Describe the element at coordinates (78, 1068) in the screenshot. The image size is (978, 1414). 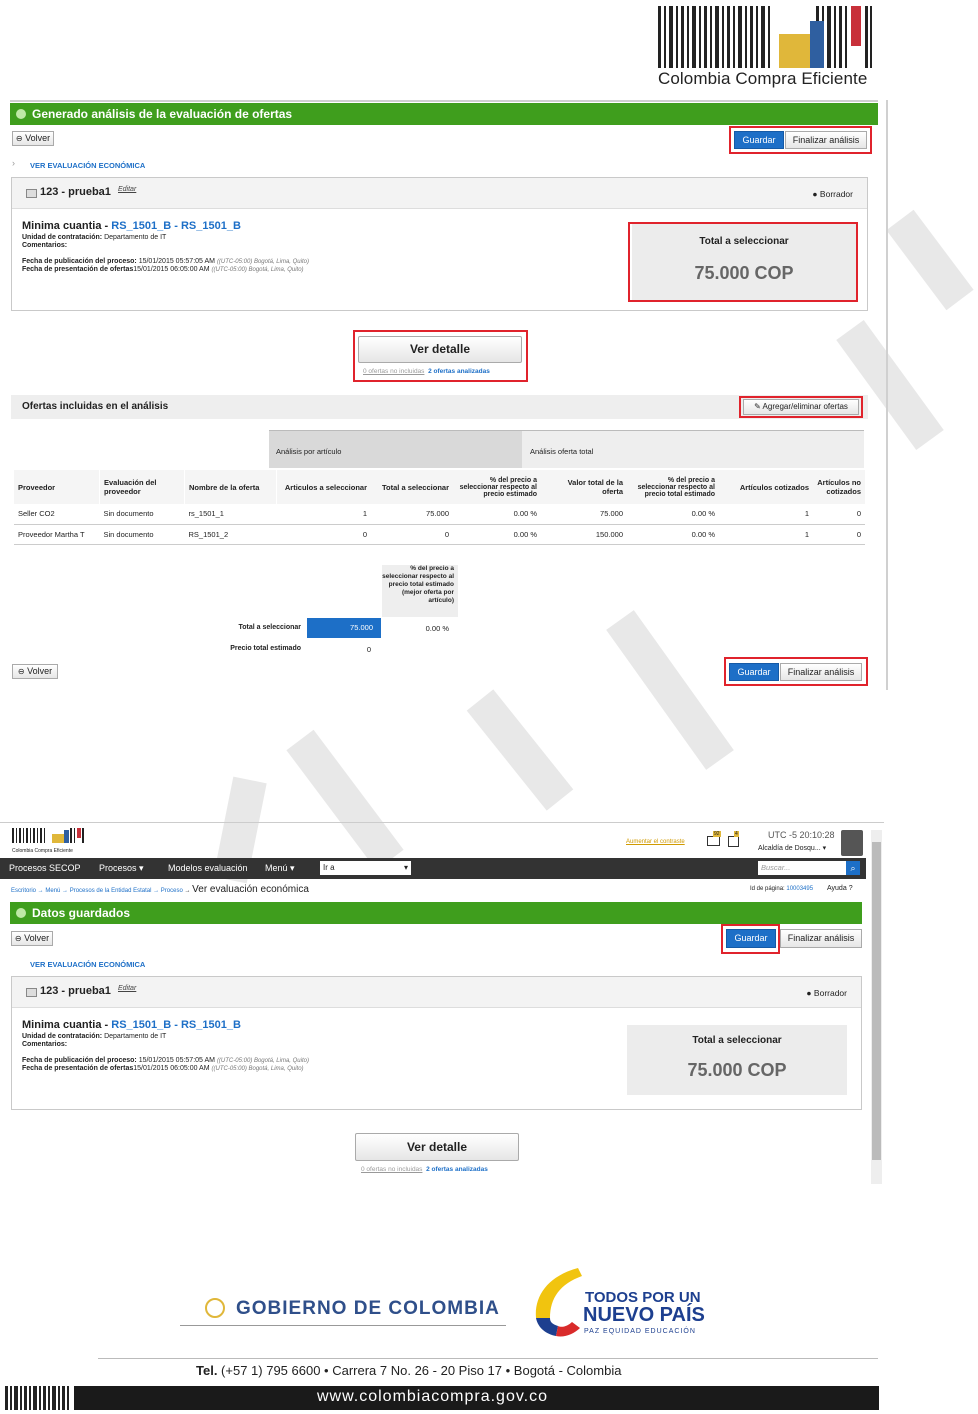
I see `pres-label: Fecha de presentación de ofertas` at that location.